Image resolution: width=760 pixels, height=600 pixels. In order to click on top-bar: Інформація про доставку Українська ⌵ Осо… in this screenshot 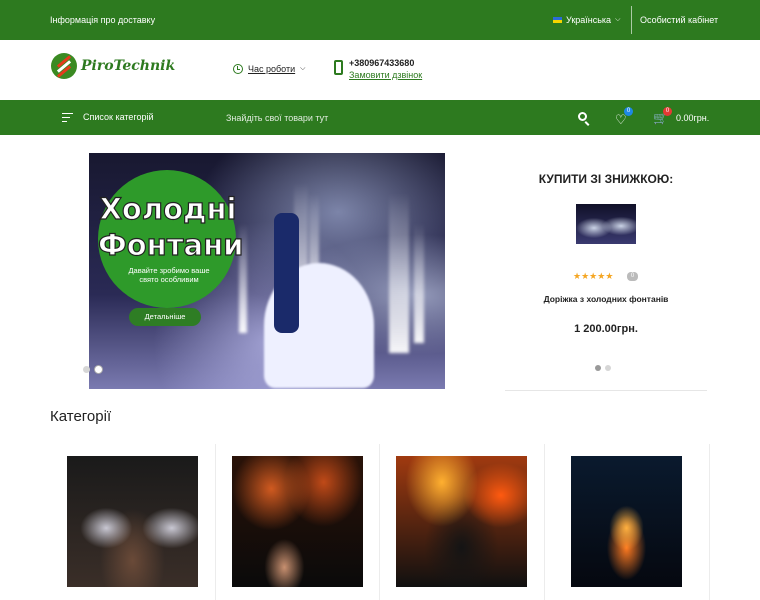, I will do `click(380, 20)`.